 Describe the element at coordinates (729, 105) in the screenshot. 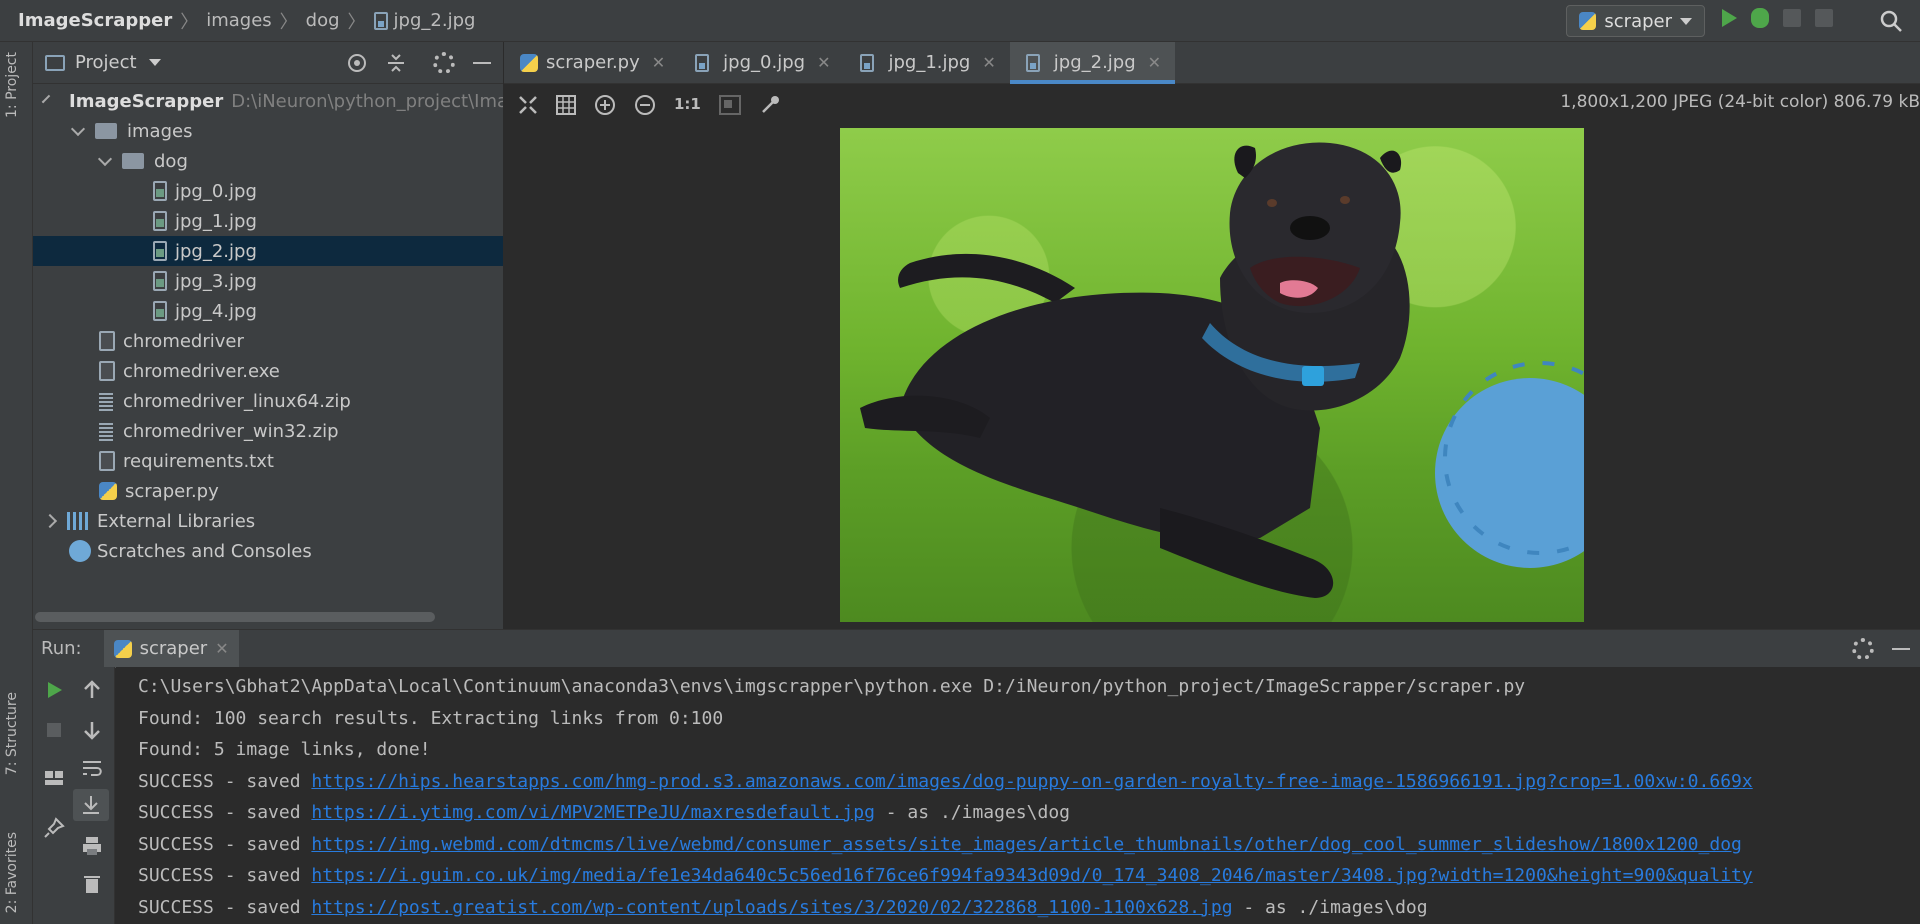

I see `background-icon` at that location.